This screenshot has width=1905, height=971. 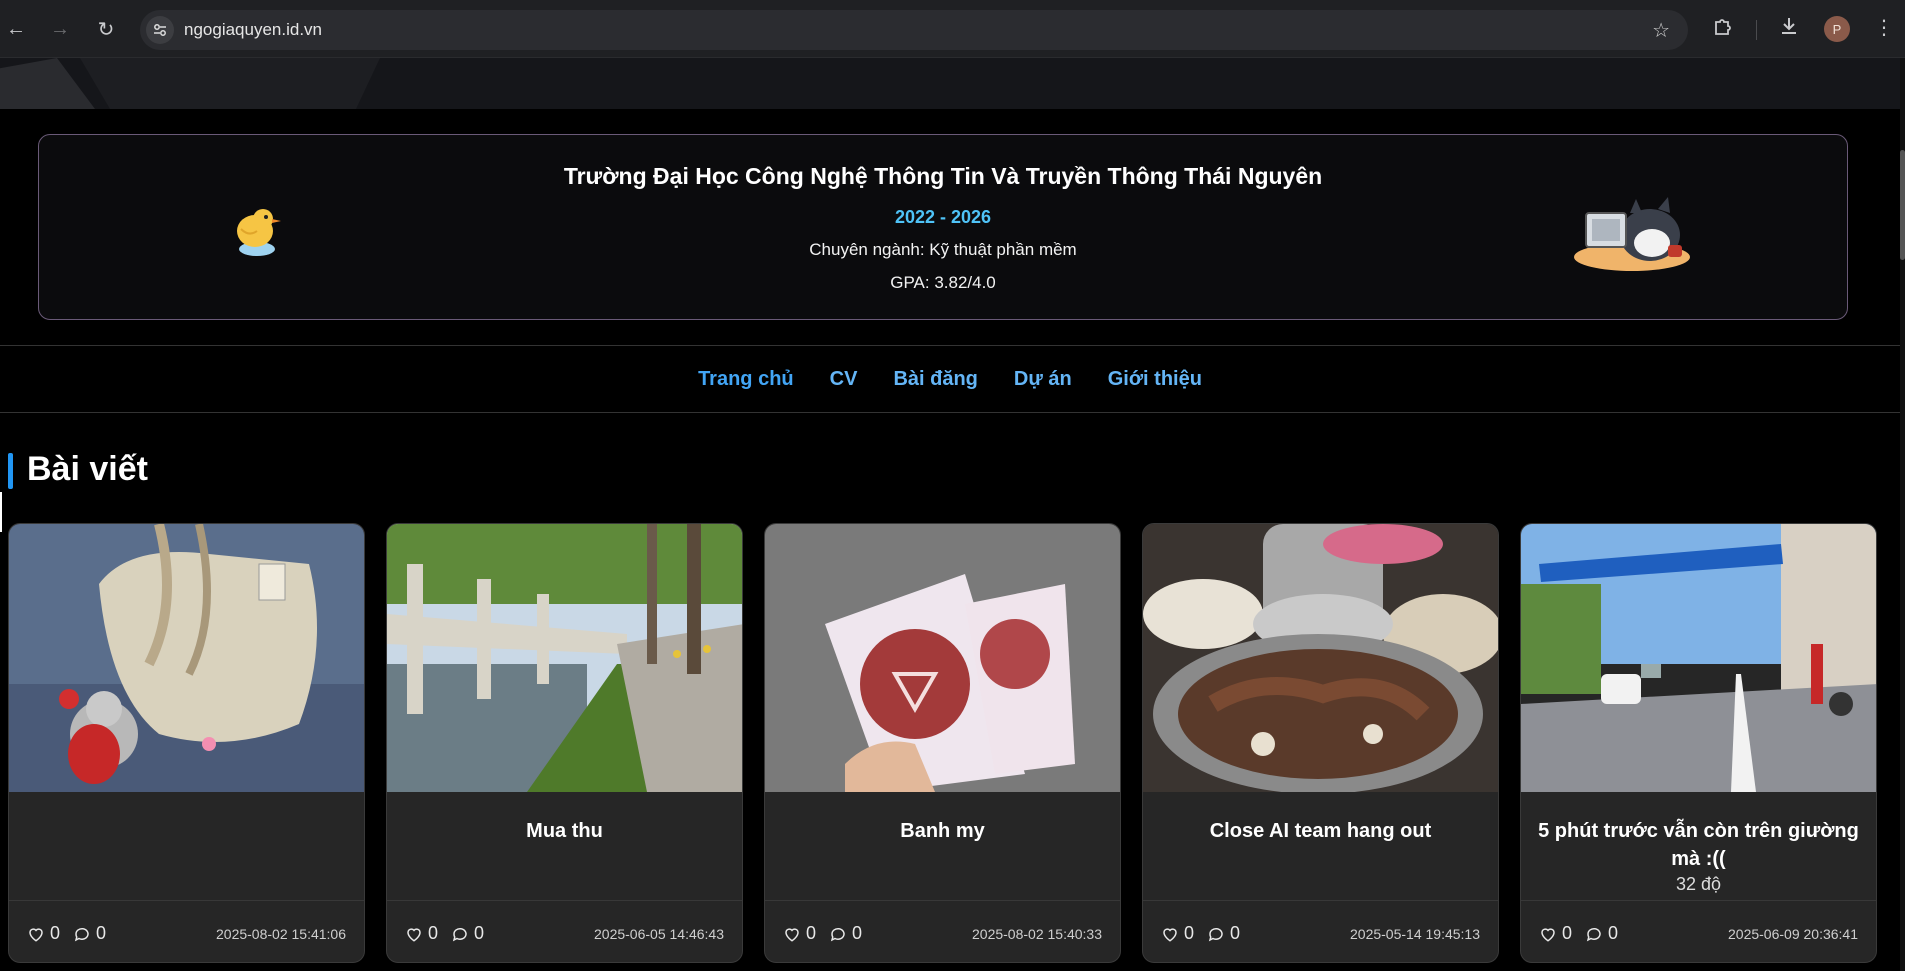 What do you see at coordinates (659, 934) in the screenshot?
I see `post-date: 2025-06-05 14:46:43` at bounding box center [659, 934].